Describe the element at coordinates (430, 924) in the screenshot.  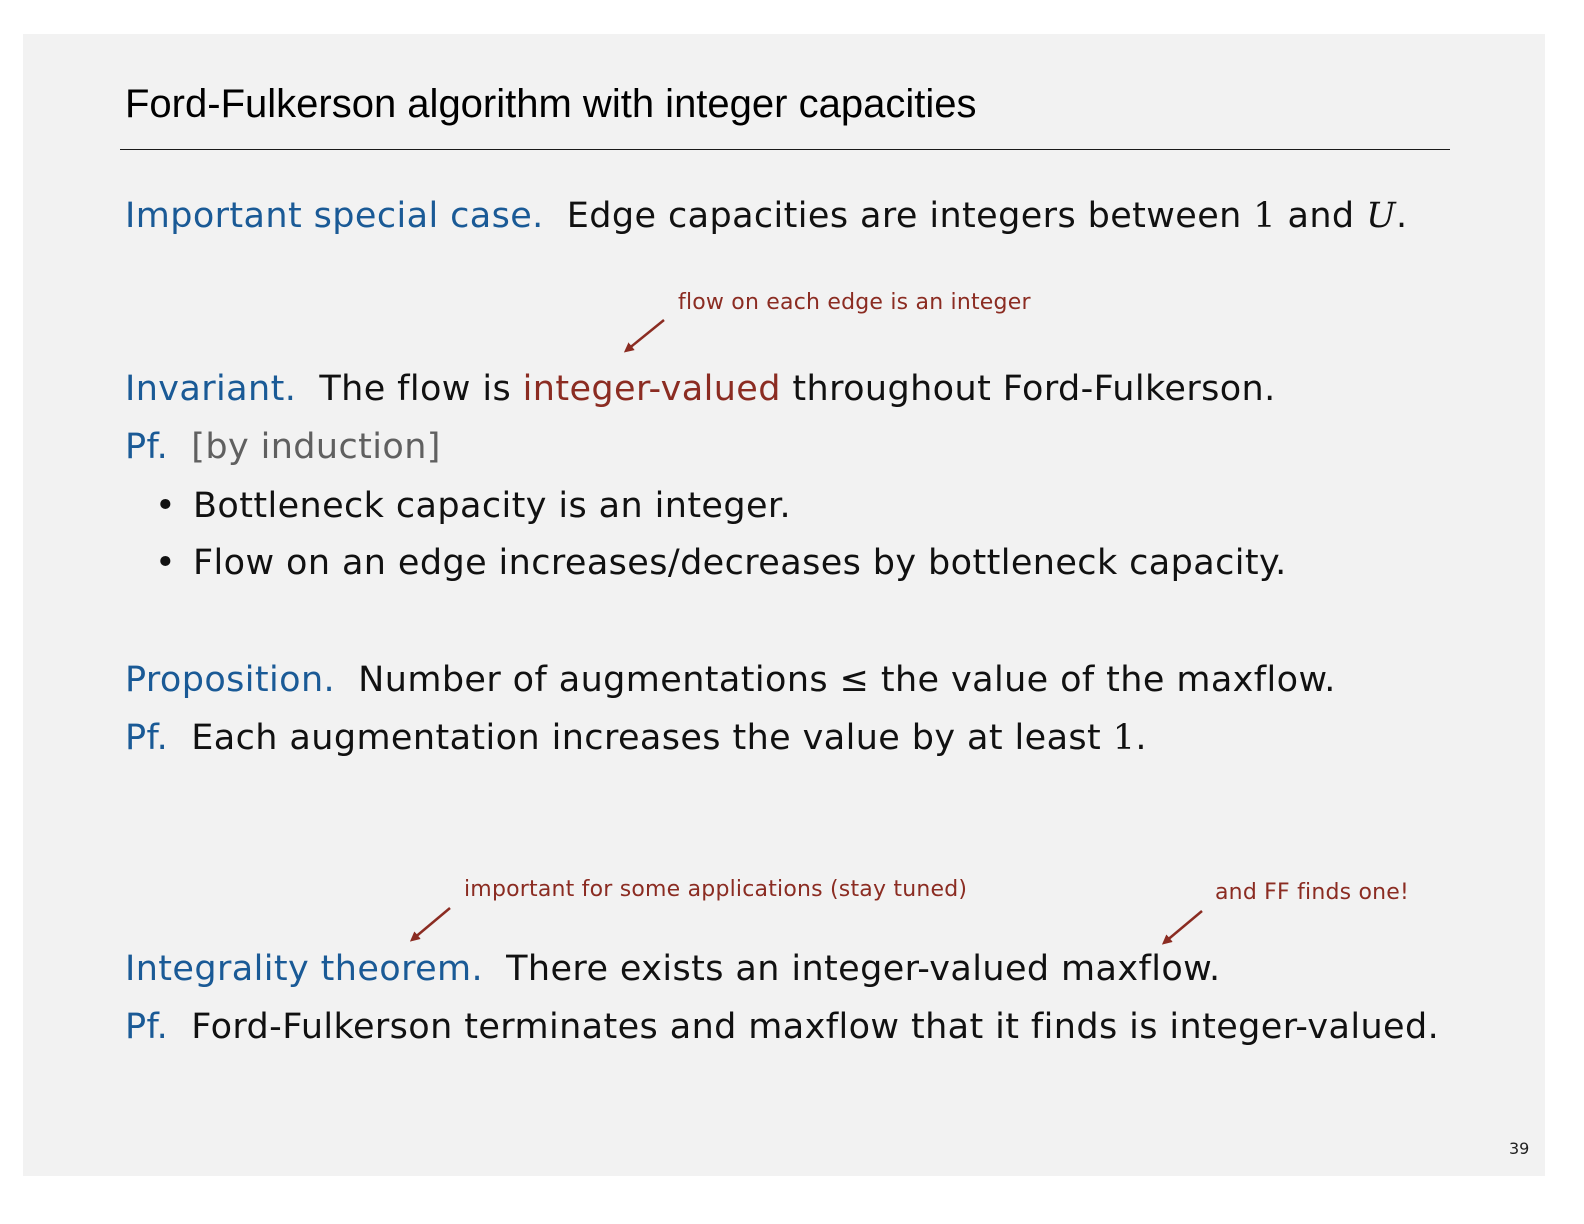
I see `arrow-to-integrality-theorem` at that location.